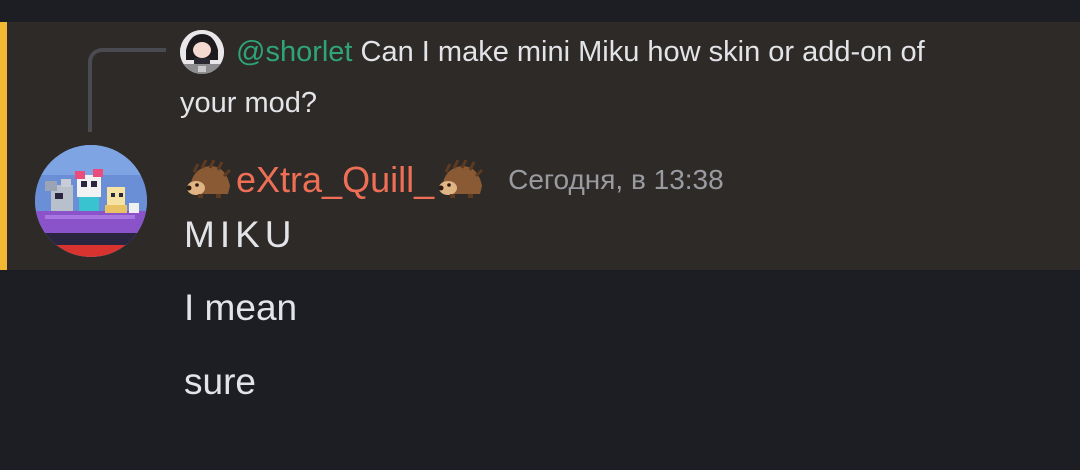 The image size is (1080, 470). Describe the element at coordinates (127, 90) in the screenshot. I see `reply-connector` at that location.